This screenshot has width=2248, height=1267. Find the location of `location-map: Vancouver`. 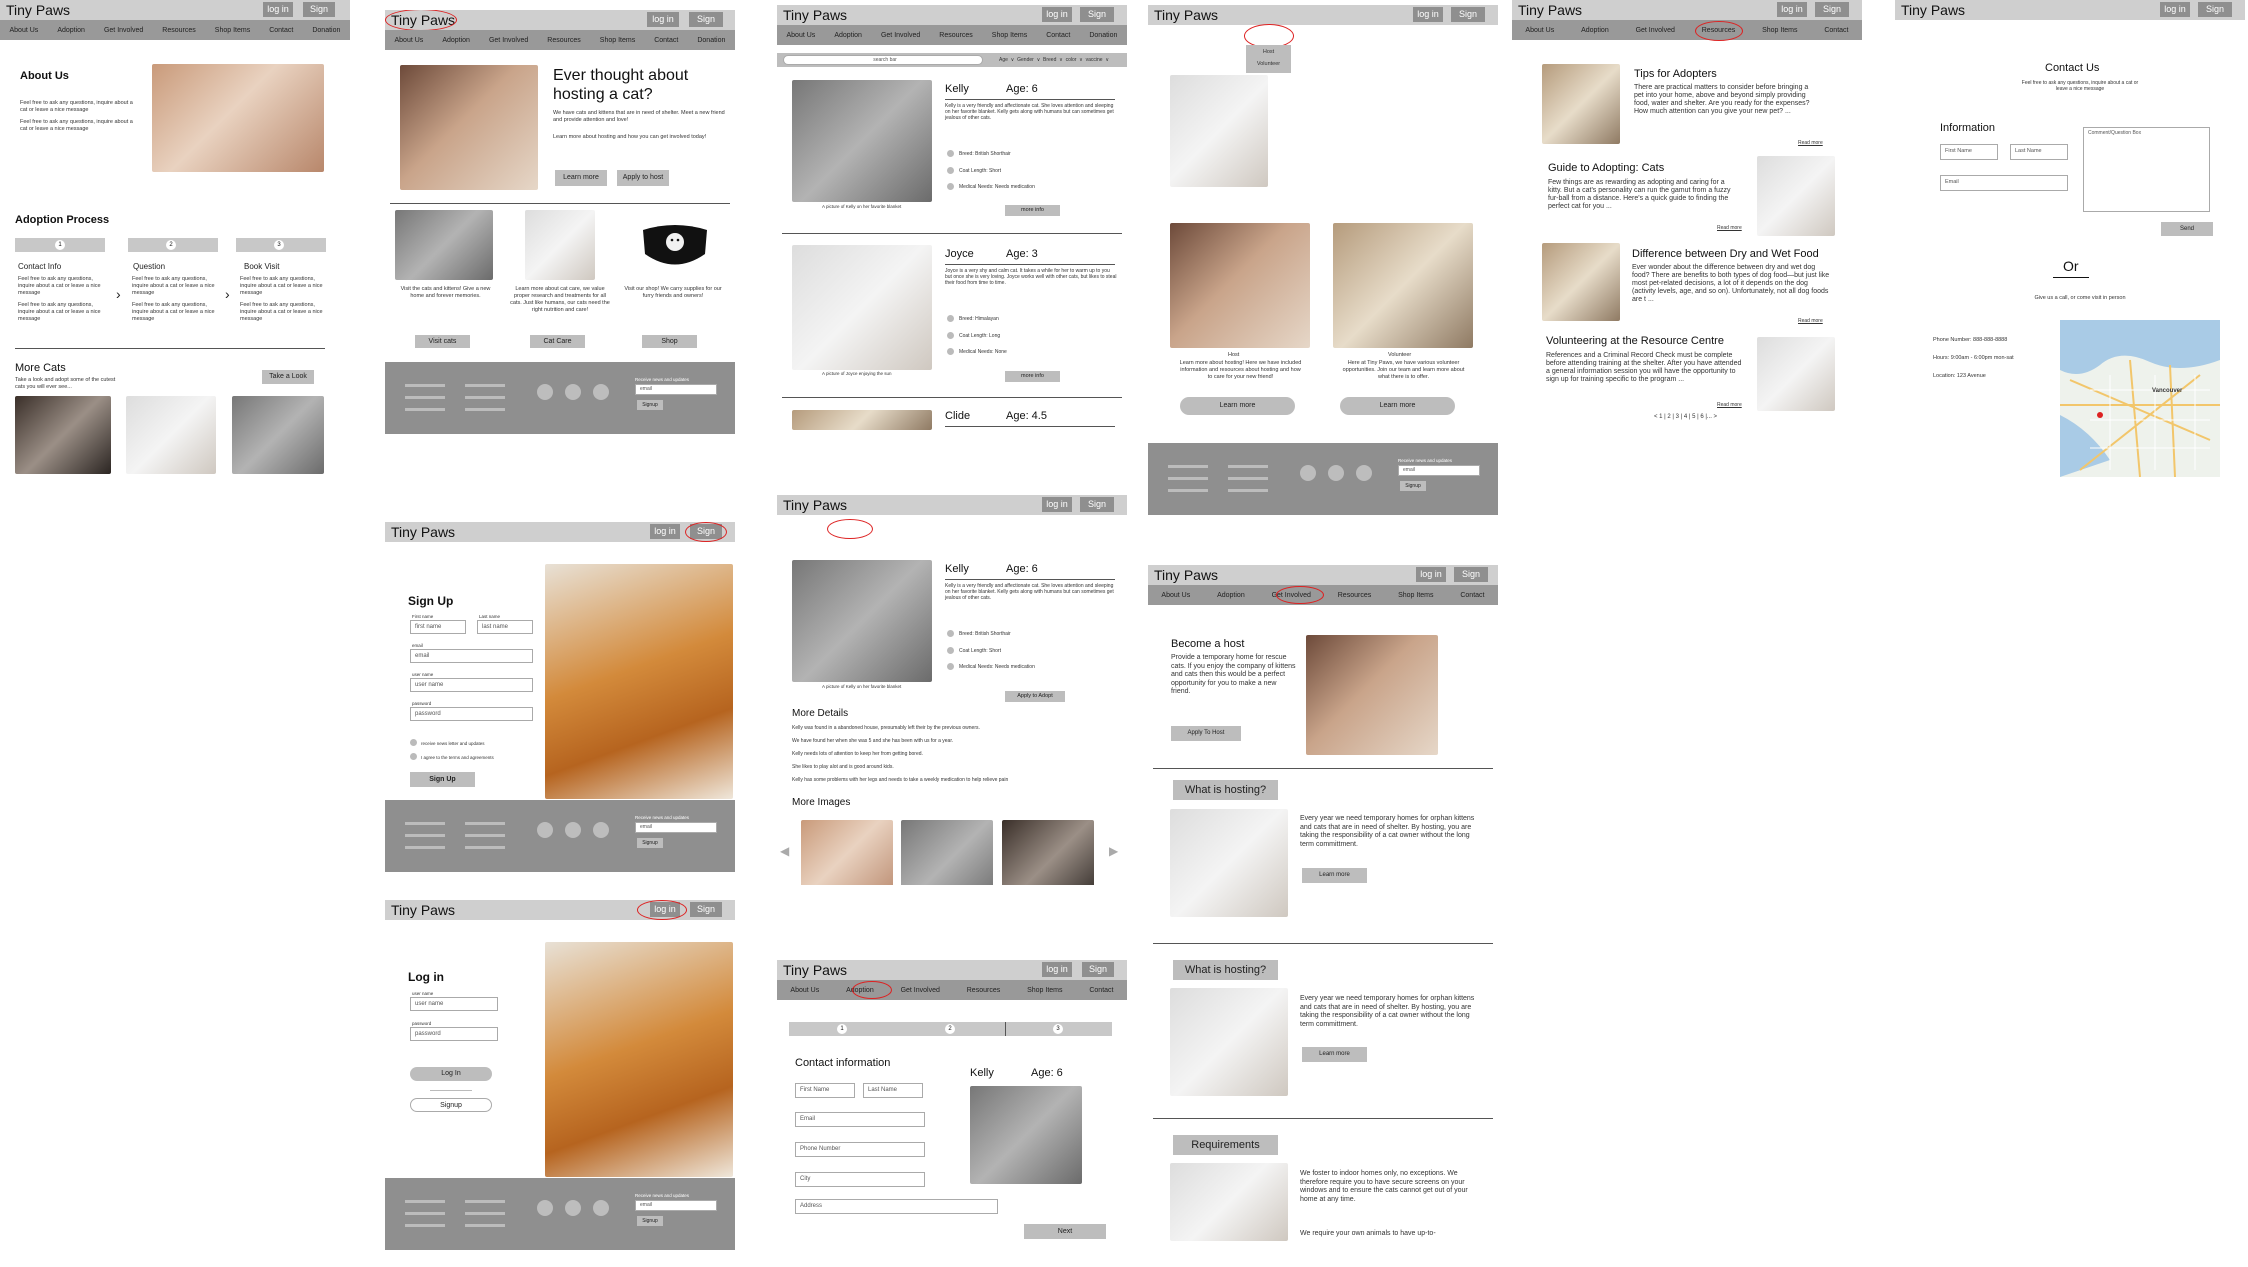

location-map: Vancouver is located at coordinates (2140, 399).